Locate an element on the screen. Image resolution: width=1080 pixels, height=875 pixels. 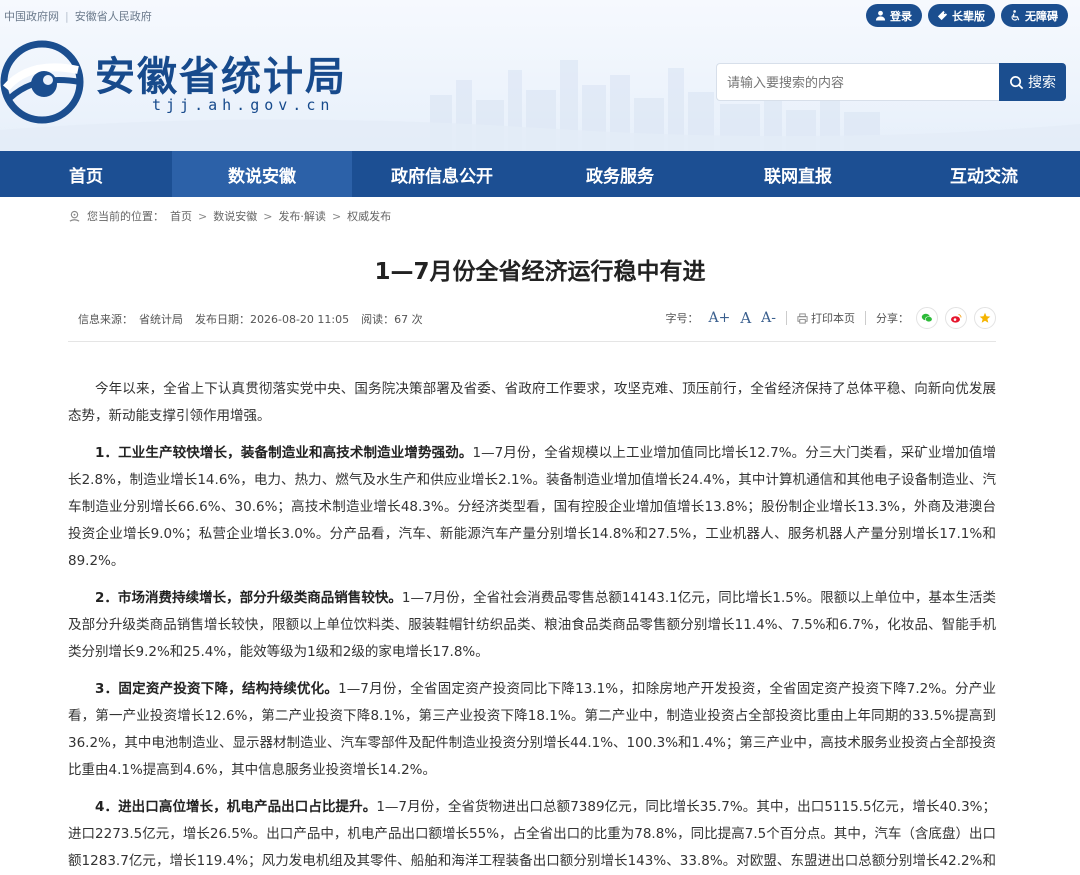
elder-mode-button: 长辈版 is located at coordinates (961, 15).